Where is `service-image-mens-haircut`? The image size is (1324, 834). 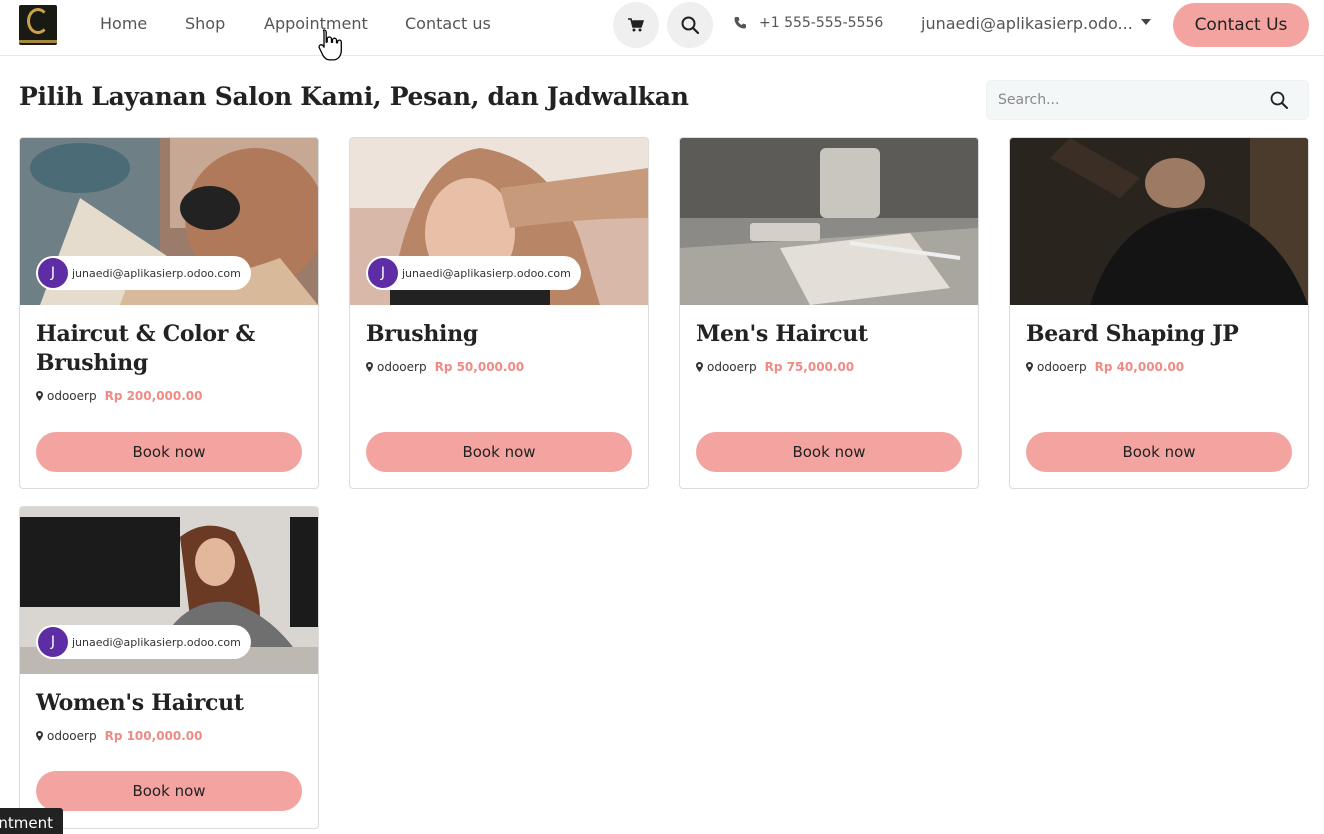
service-image-mens-haircut is located at coordinates (829, 221).